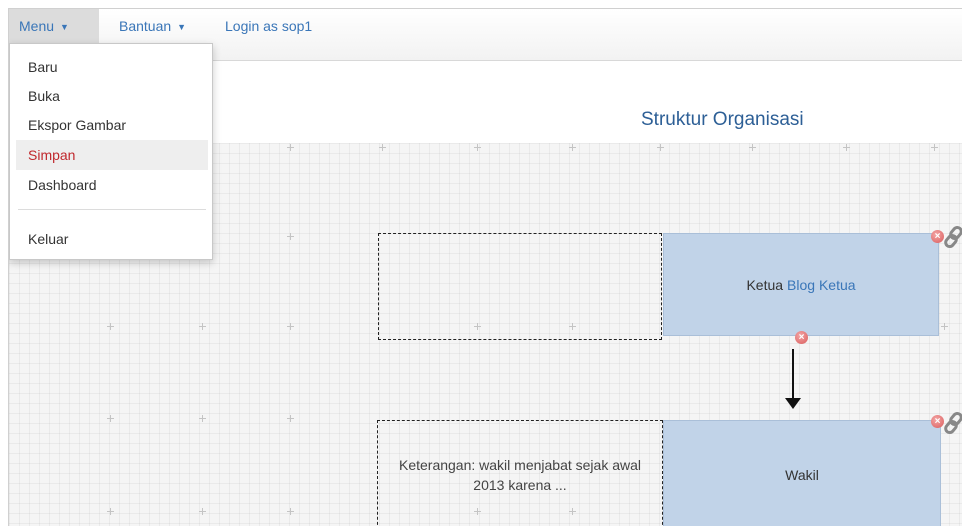  I want to click on wakil-node: Wakil, so click(802, 473).